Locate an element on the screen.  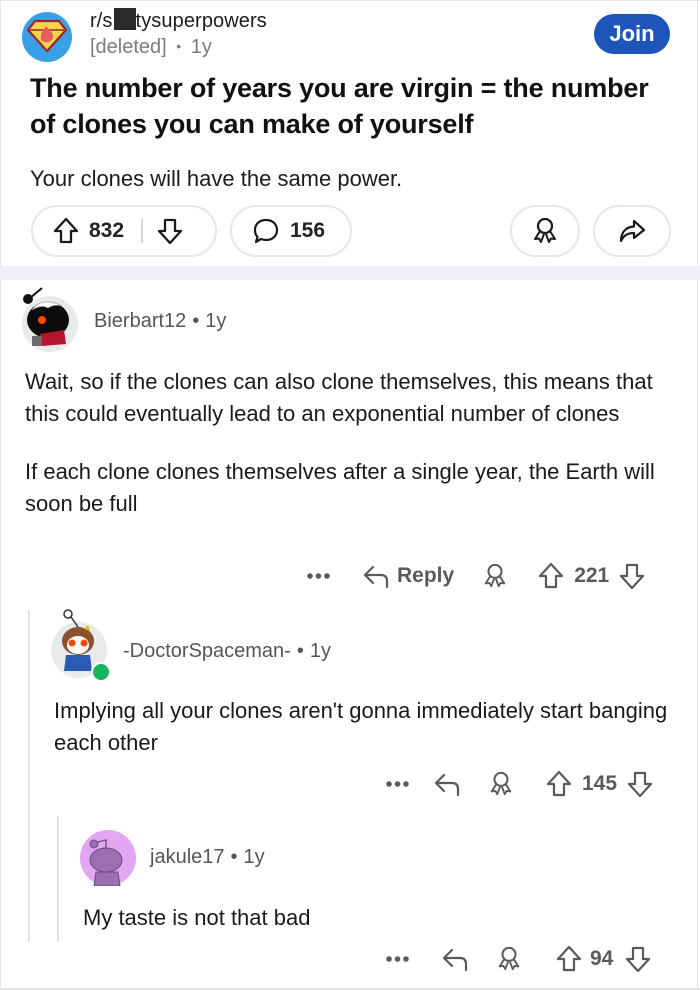
subreddit-name: r/s tysuperpowers is located at coordinates (178, 20).